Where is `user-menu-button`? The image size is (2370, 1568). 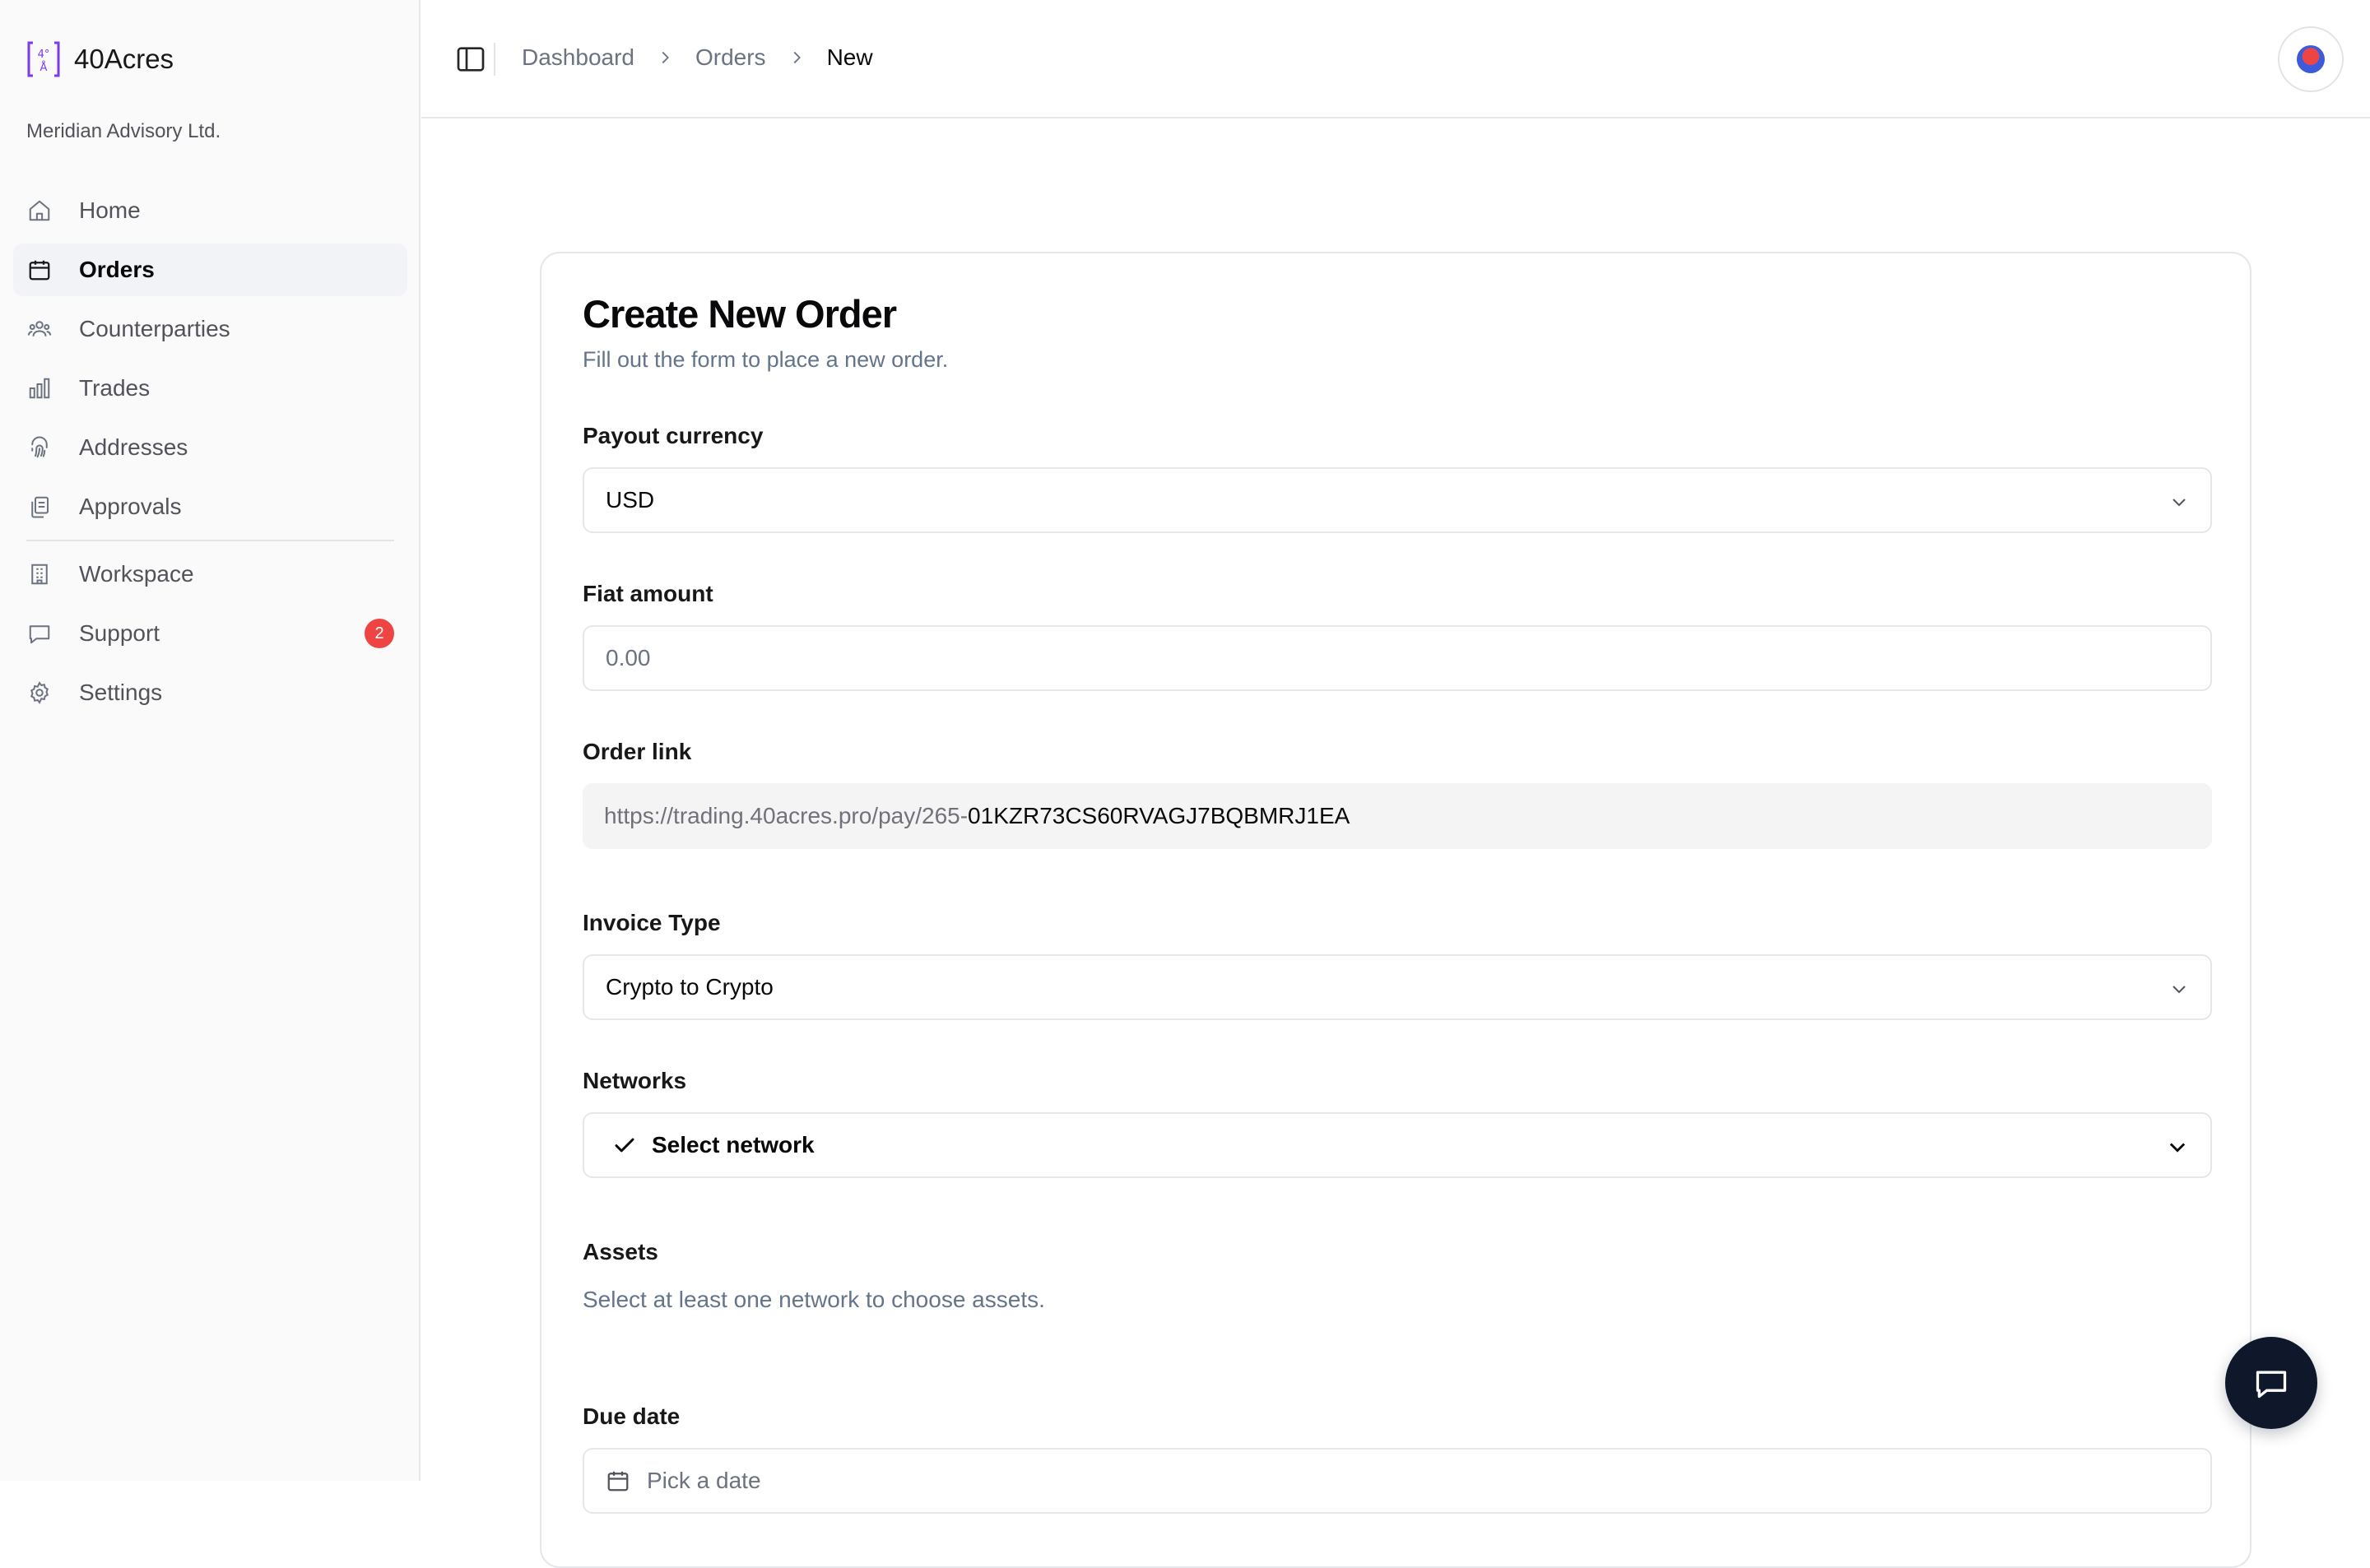
user-menu-button is located at coordinates (2311, 59).